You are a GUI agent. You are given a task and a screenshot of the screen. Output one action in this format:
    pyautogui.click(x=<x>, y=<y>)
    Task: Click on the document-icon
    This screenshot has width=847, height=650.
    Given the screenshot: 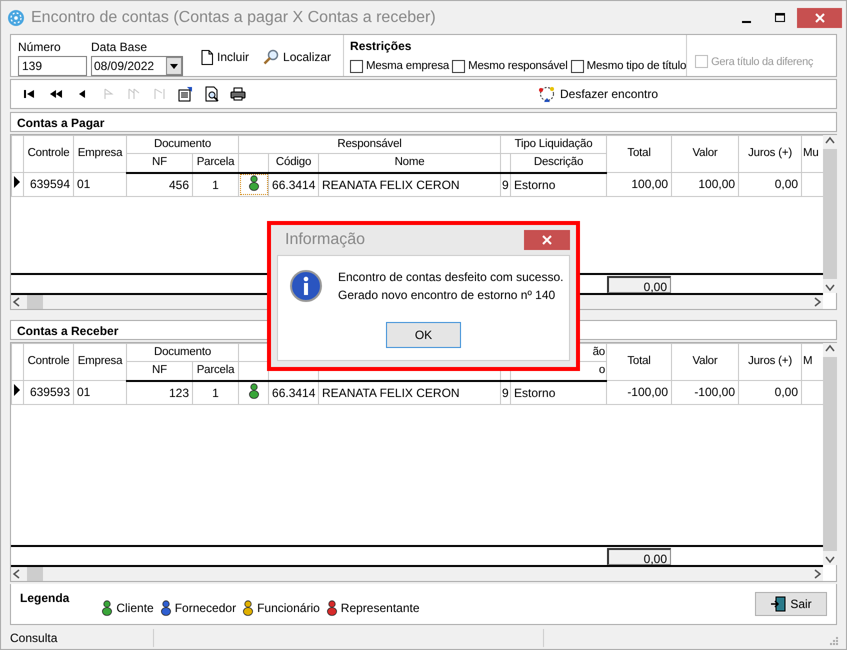 What is the action you would take?
    pyautogui.click(x=207, y=57)
    